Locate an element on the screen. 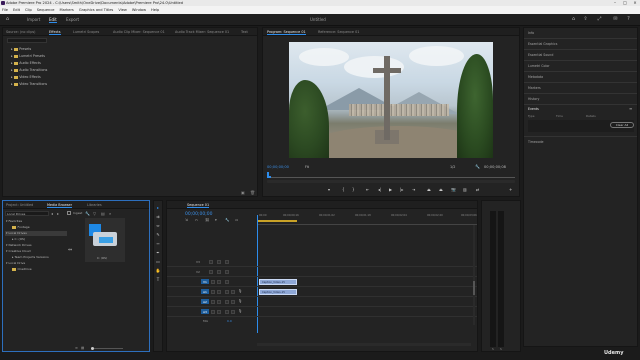 The width and height of the screenshot is (640, 360). proxy-toggle-icon: ⇄ is located at coordinates (477, 189).